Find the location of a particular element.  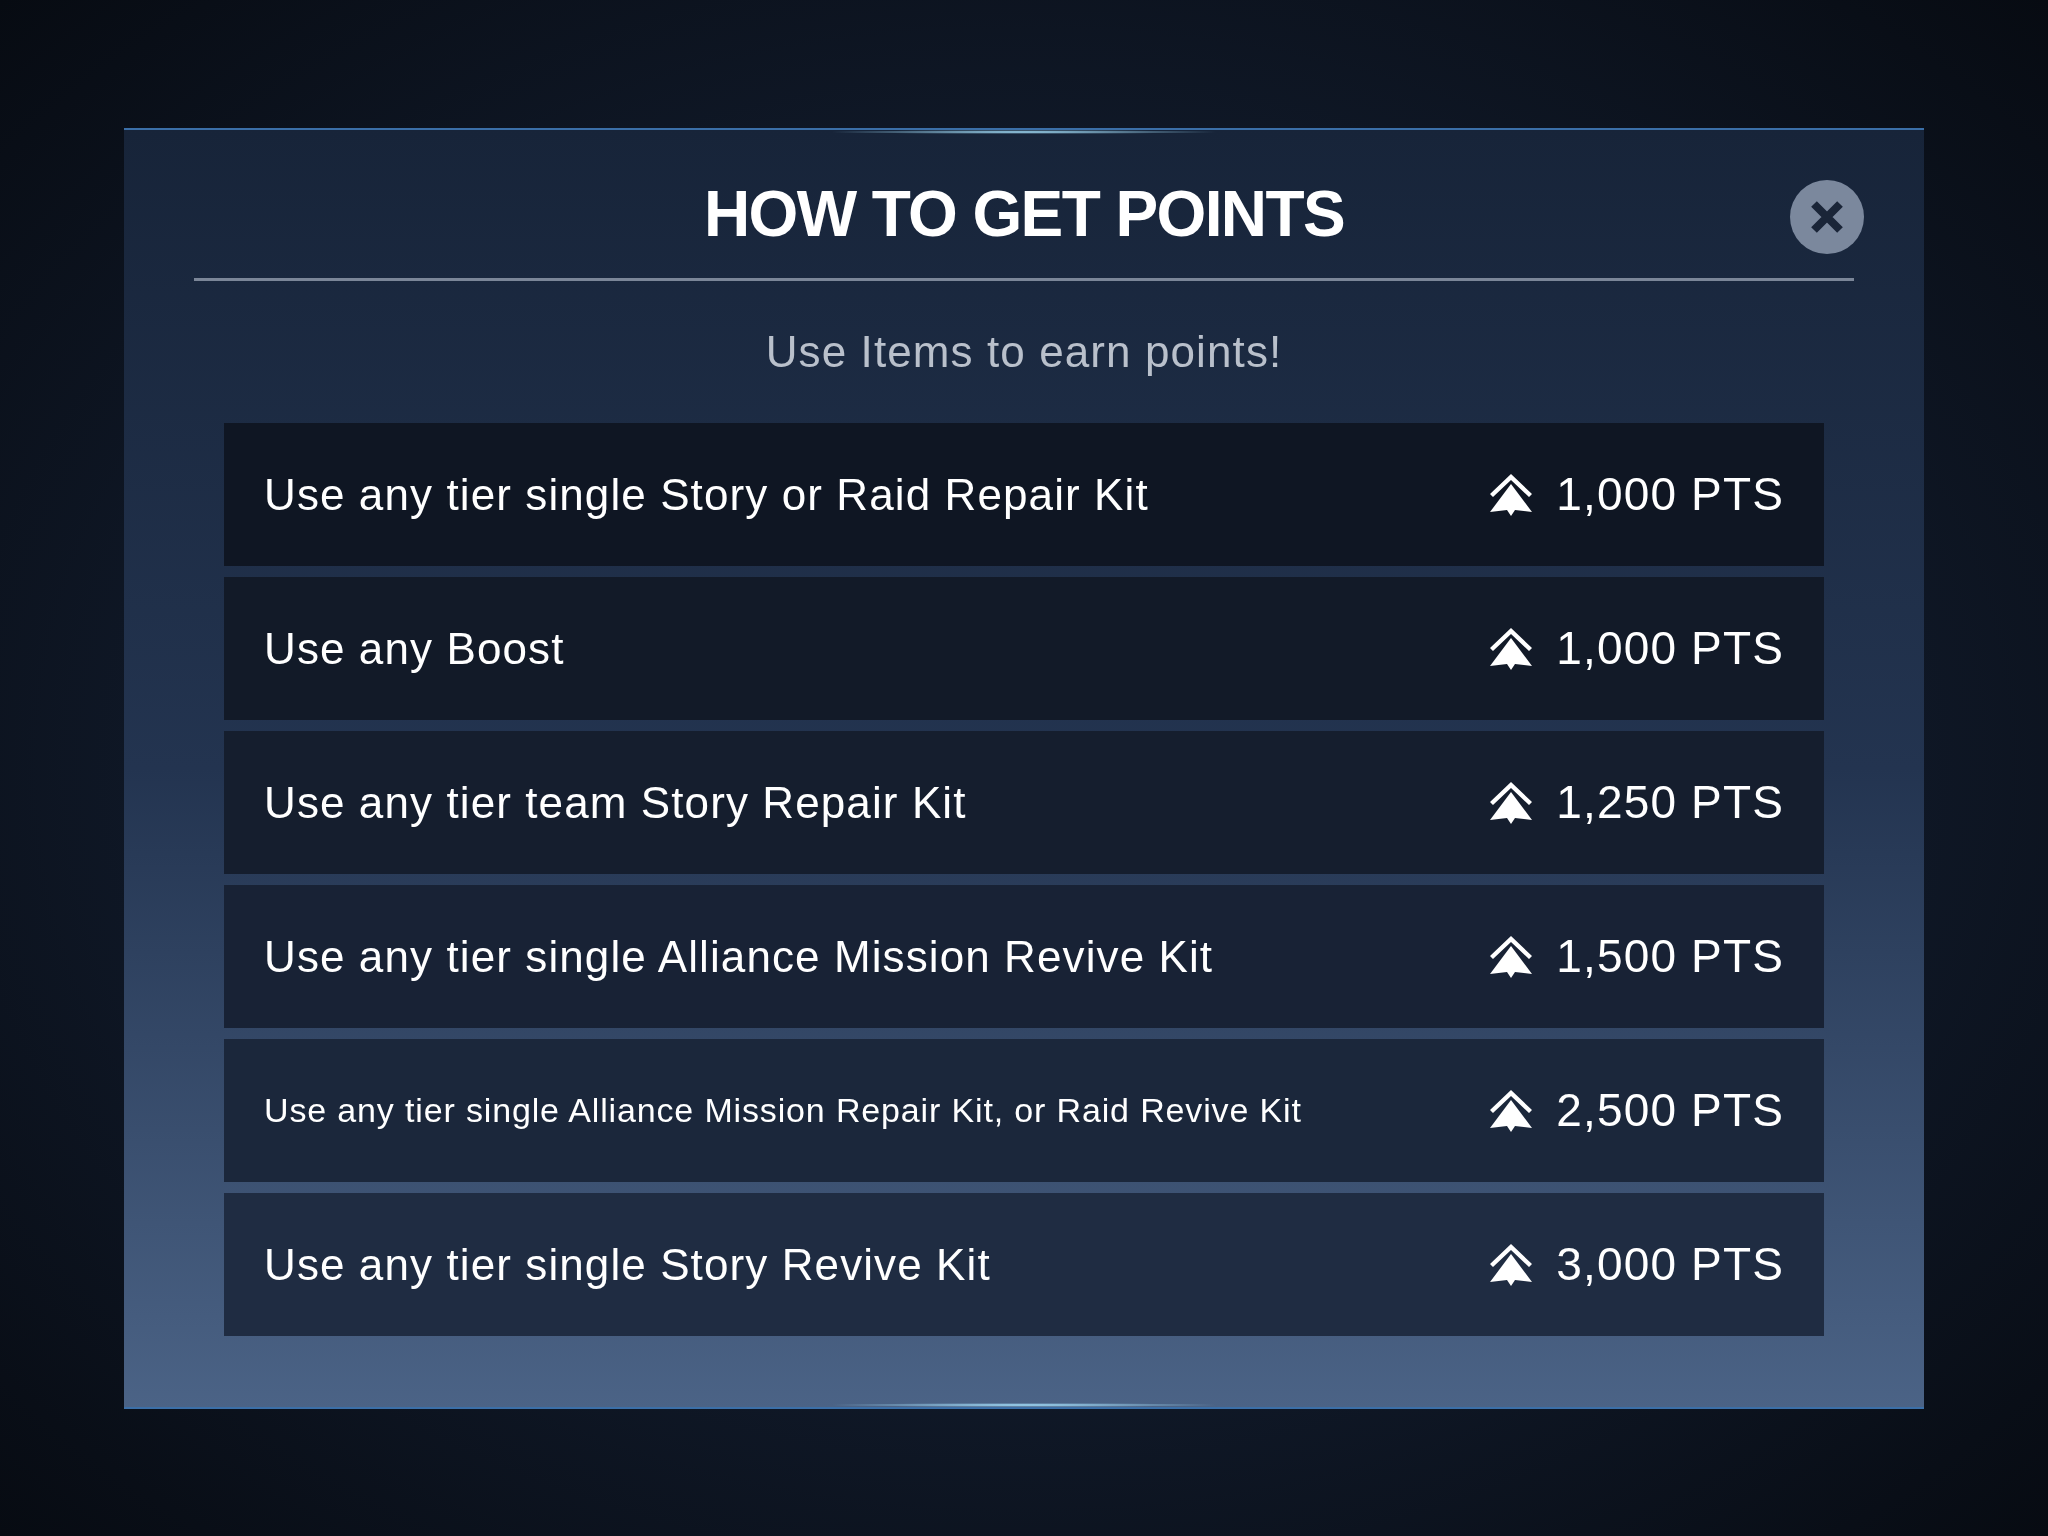

points-value: 1,500 PTS is located at coordinates (1670, 956).